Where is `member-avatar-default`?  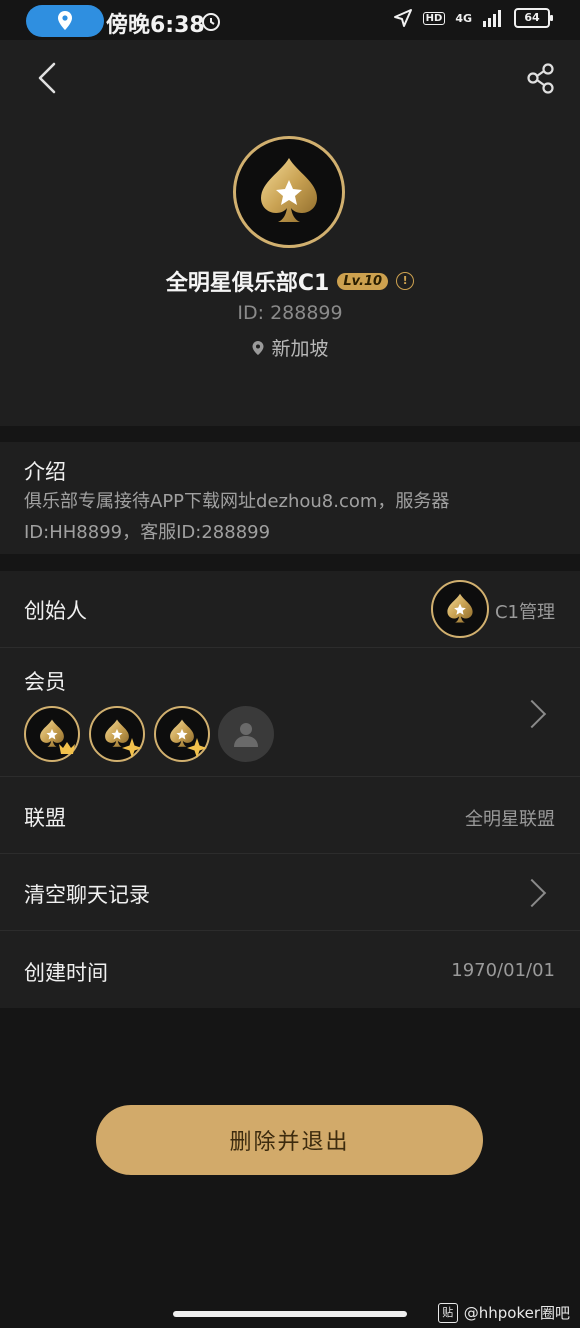 member-avatar-default is located at coordinates (246, 734).